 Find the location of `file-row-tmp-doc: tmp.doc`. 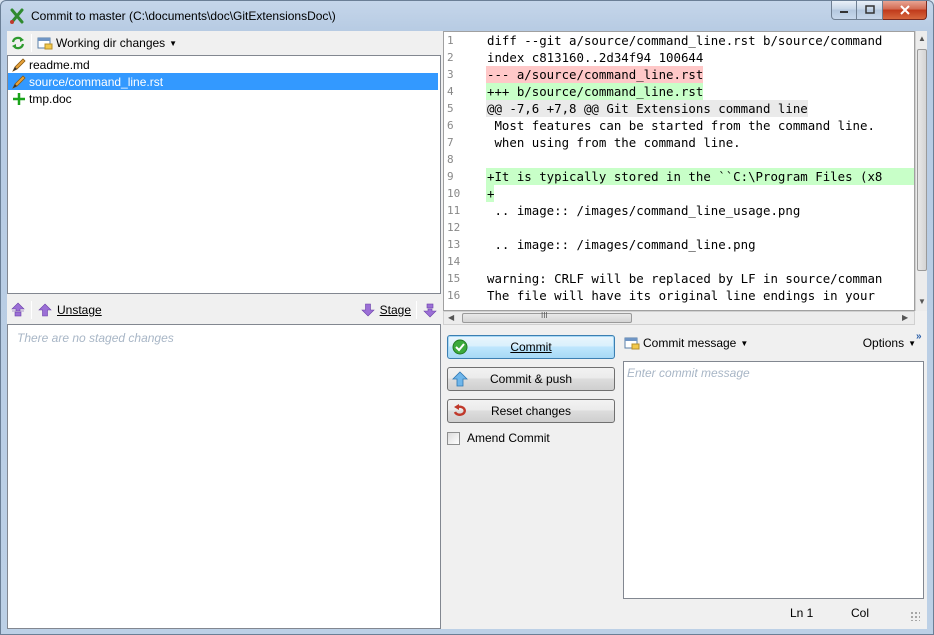

file-row-tmp-doc: tmp.doc is located at coordinates (224, 98).